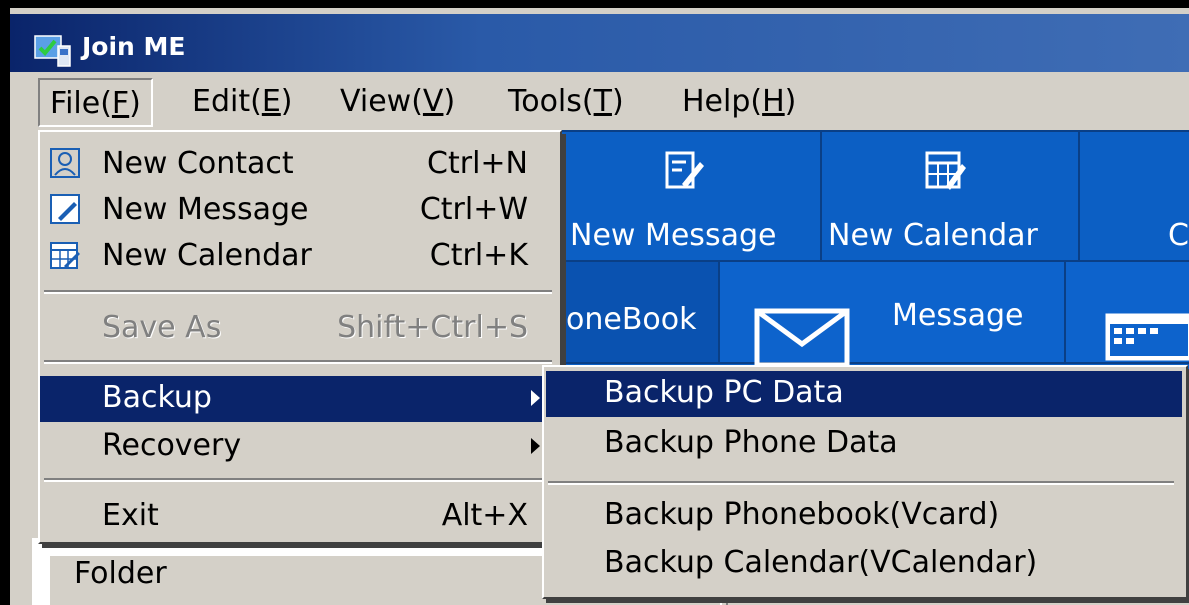 This screenshot has height=605, width=1189. Describe the element at coordinates (802, 514) in the screenshot. I see `submenu-item-backup-phonebook-vcard-label: Backup Phonebook(Vcard)` at that location.